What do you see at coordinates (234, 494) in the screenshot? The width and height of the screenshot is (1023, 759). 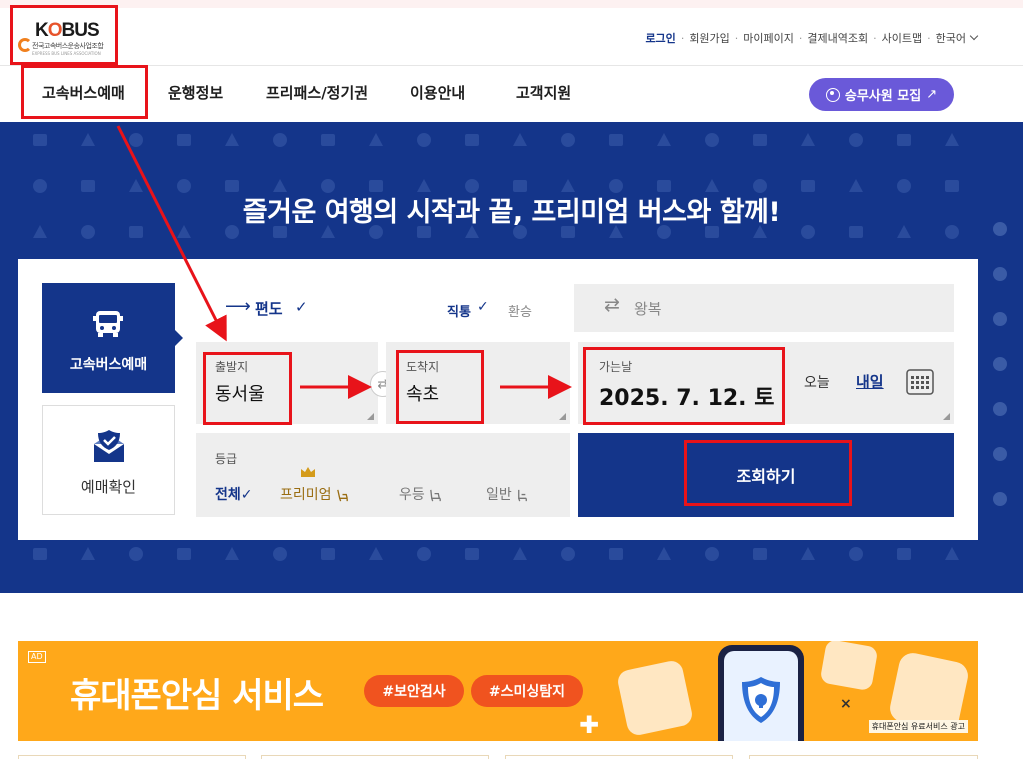 I see `grade-all-option: 전체✓` at bounding box center [234, 494].